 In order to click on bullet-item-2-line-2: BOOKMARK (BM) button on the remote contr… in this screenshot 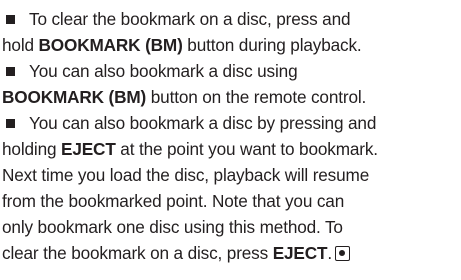, I will do `click(184, 97)`.